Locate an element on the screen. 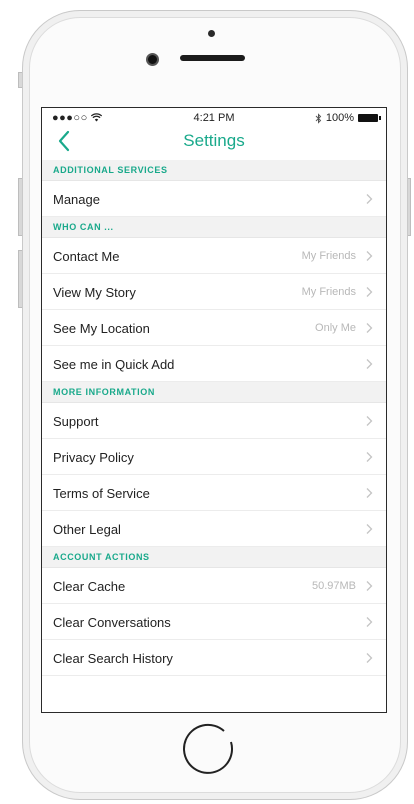 The width and height of the screenshot is (414, 804). section-header-account-actions: ACCOUNT ACTIONS is located at coordinates (214, 557).